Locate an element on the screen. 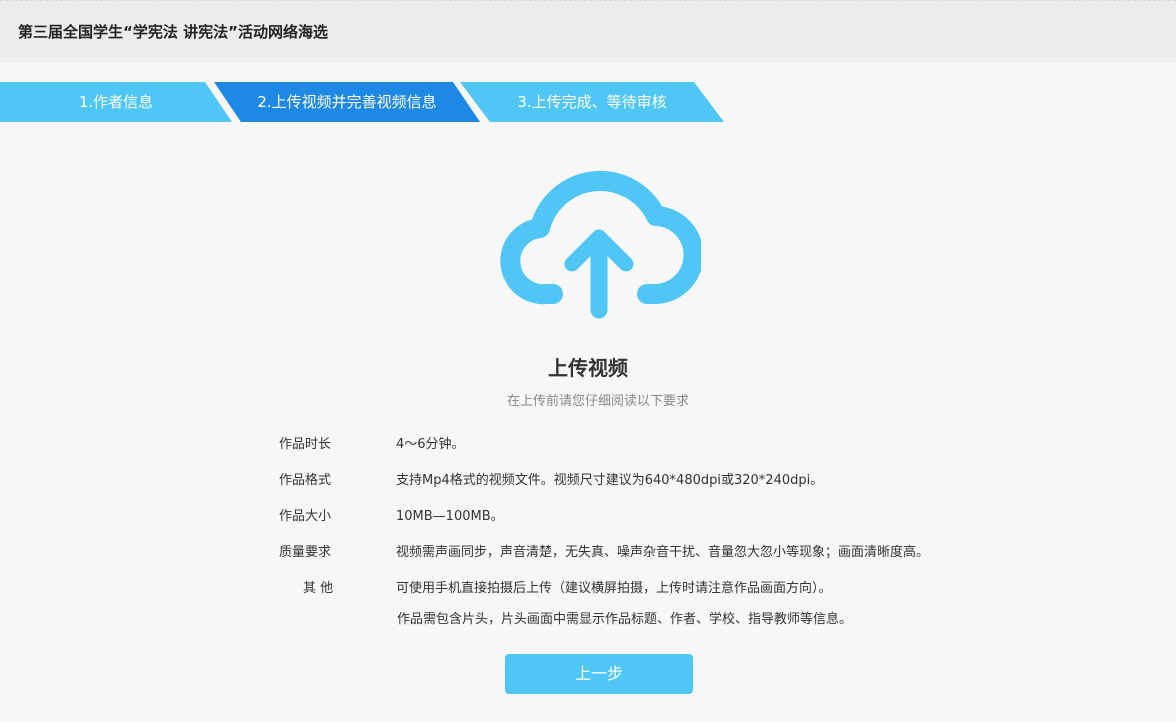  cloud-upload-icon is located at coordinates (599, 241).